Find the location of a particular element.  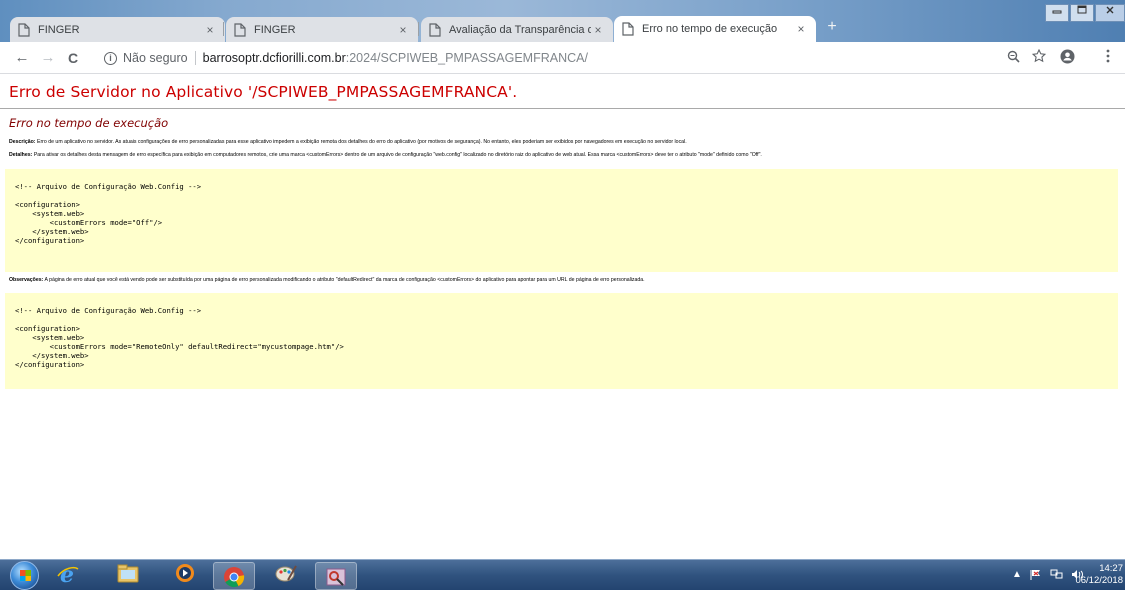

title-divider is located at coordinates (562, 108).